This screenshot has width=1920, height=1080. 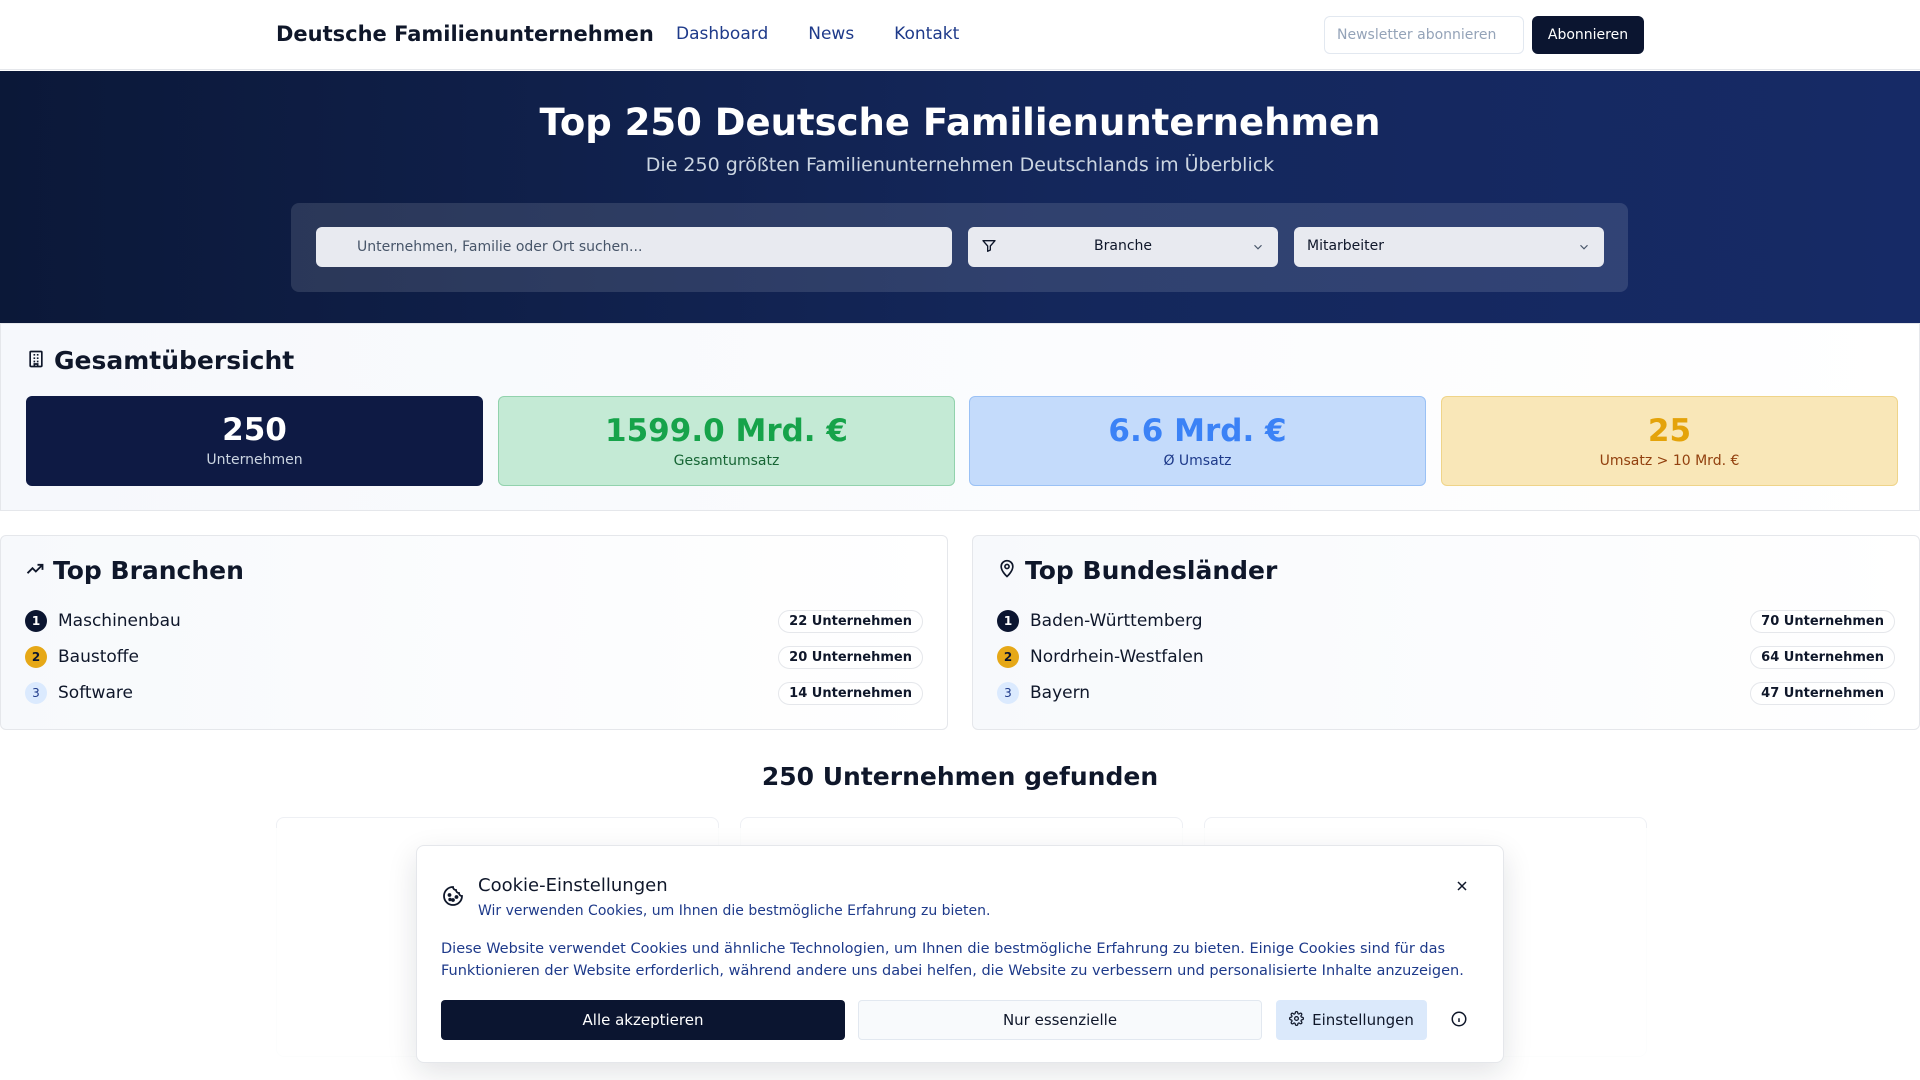 What do you see at coordinates (1007, 570) in the screenshot?
I see `map-pin-icon` at bounding box center [1007, 570].